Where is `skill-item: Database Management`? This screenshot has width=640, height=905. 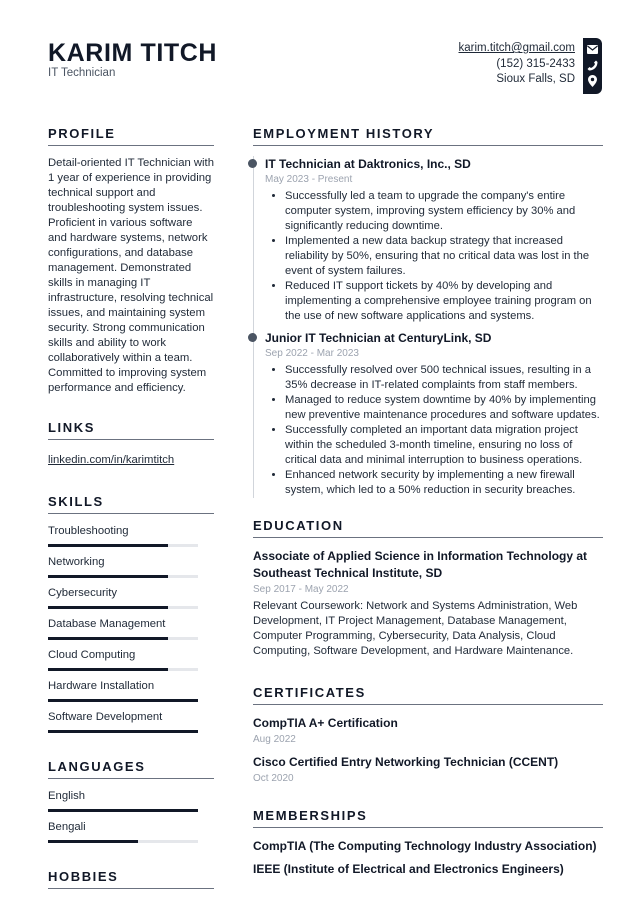 skill-item: Database Management is located at coordinates (131, 628).